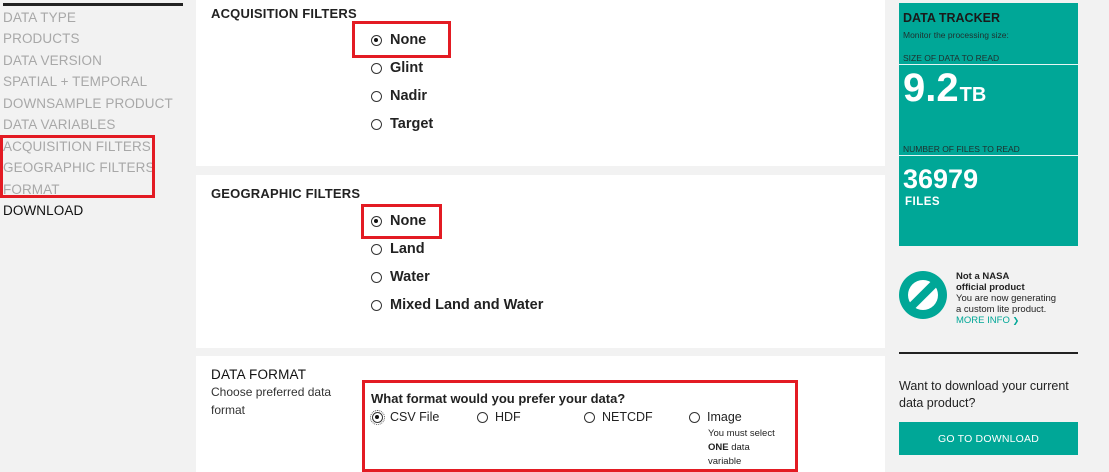 Image resolution: width=1109 pixels, height=472 pixels. I want to click on size-number: 9.2, so click(931, 88).